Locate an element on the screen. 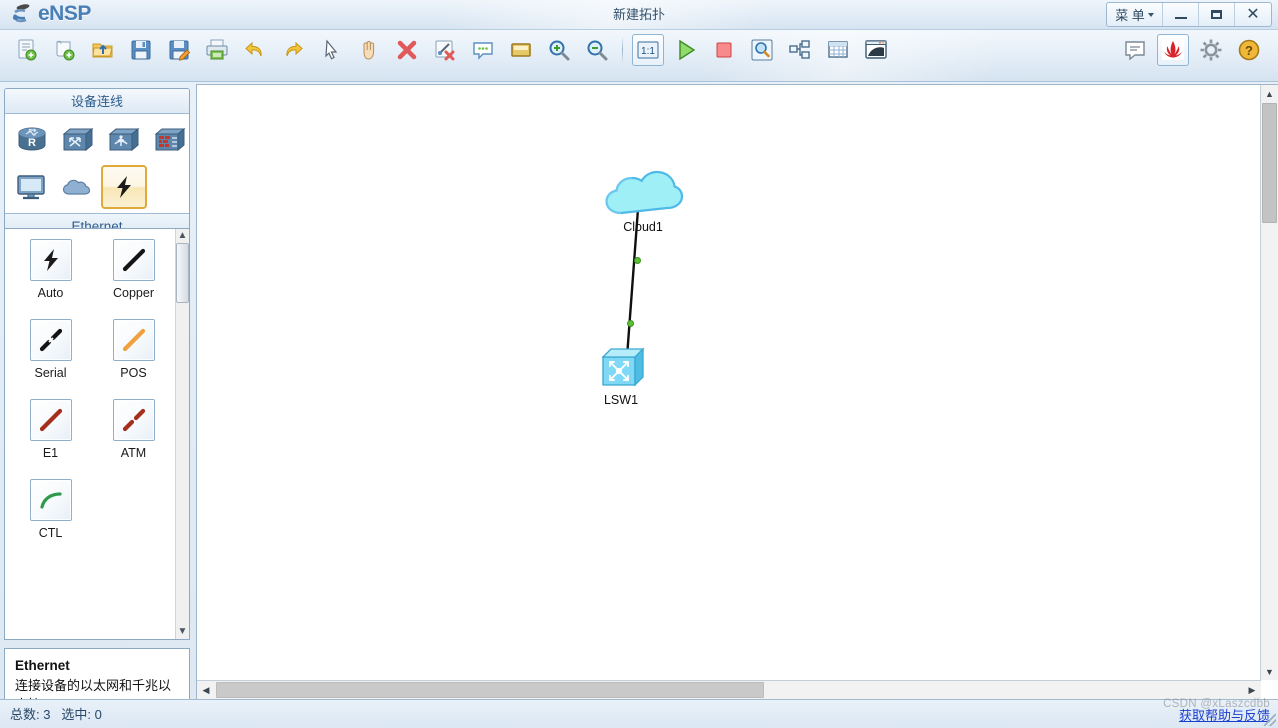 Image resolution: width=1278 pixels, height=728 pixels. start-device-button is located at coordinates (686, 50).